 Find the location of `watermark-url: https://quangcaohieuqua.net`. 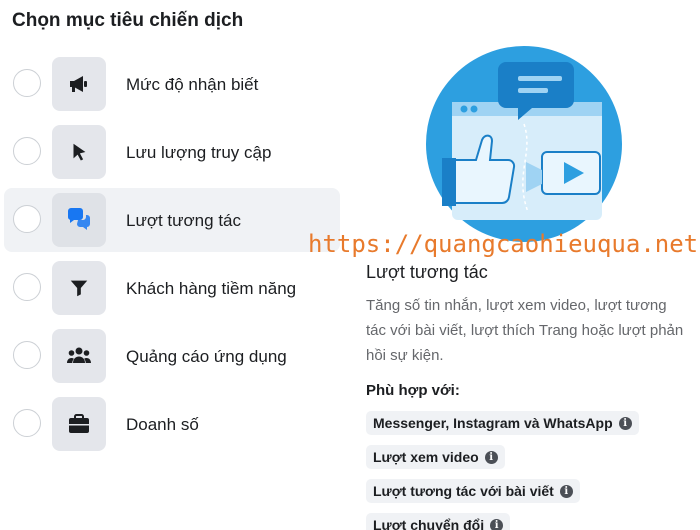

watermark-url: https://quangcaohieuqua.net is located at coordinates (503, 244).